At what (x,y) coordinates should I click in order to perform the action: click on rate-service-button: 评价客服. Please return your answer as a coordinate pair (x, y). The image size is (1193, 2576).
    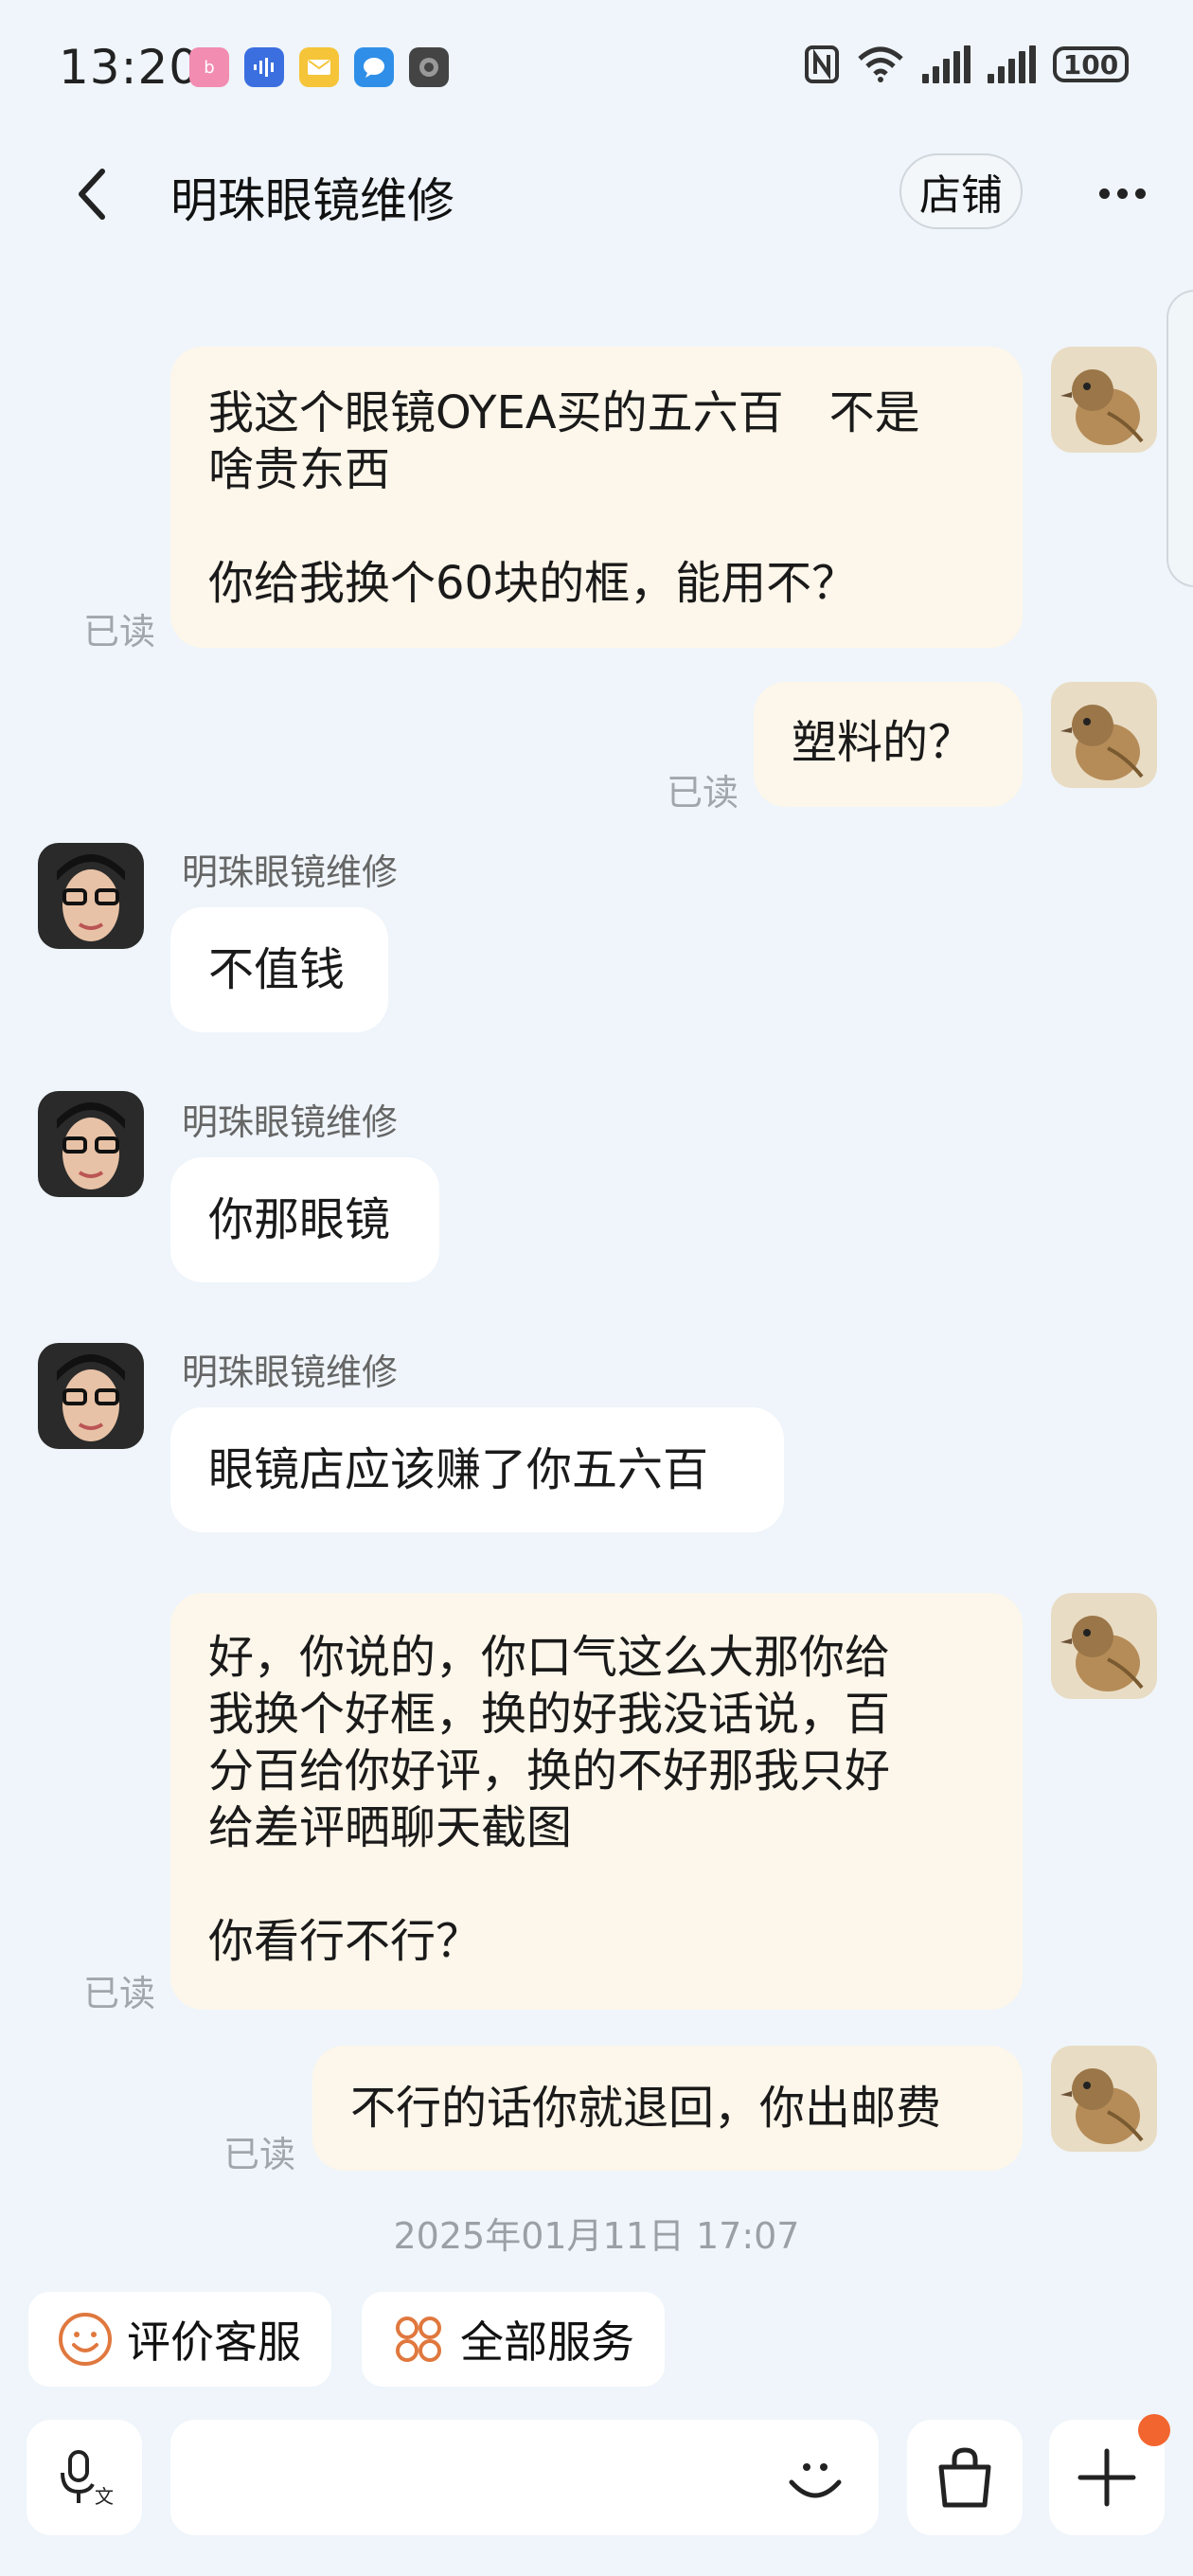
    Looking at the image, I should click on (179, 2339).